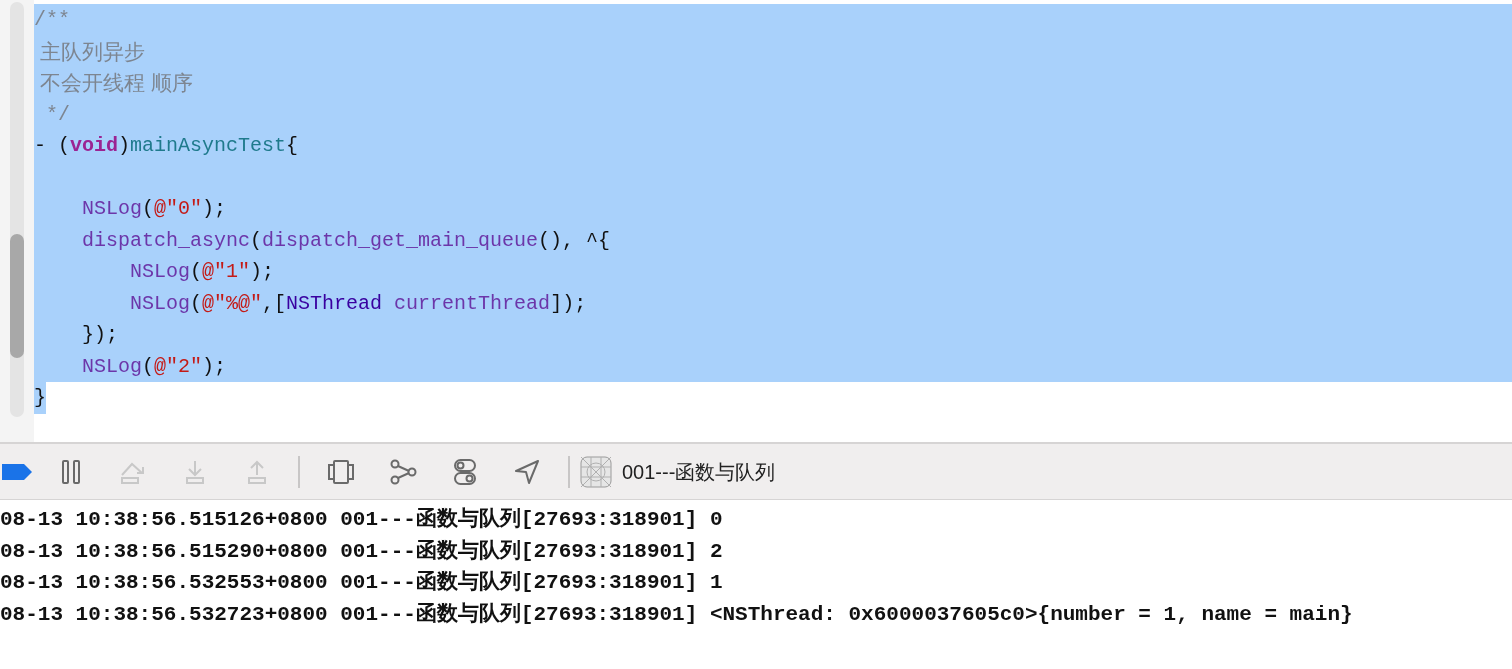  I want to click on pause-icon, so click(71, 471).